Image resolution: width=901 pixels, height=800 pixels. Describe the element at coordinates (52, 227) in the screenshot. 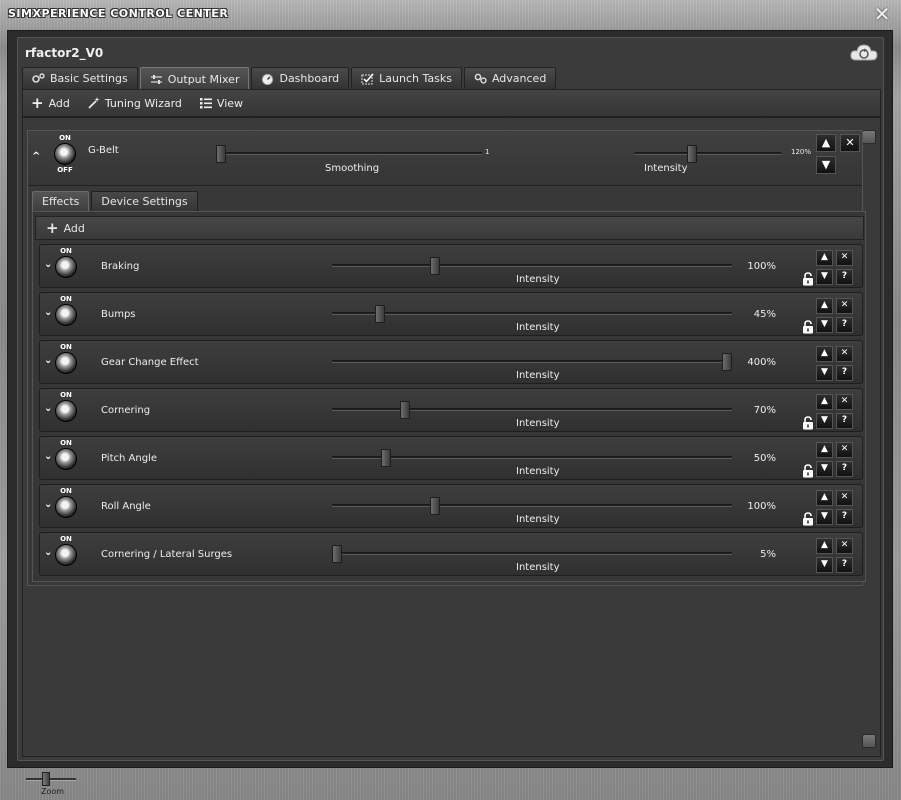

I see `plus-icon: +` at that location.